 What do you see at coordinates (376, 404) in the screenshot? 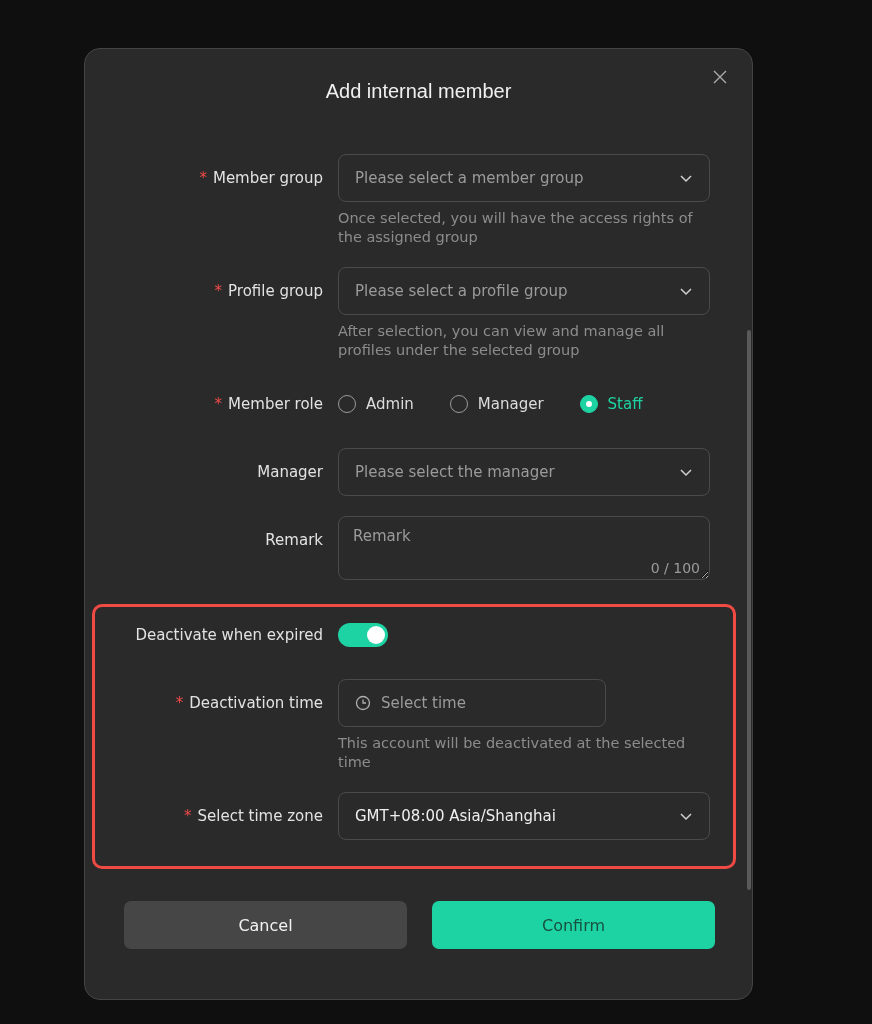
I see `radio-option: Admin` at bounding box center [376, 404].